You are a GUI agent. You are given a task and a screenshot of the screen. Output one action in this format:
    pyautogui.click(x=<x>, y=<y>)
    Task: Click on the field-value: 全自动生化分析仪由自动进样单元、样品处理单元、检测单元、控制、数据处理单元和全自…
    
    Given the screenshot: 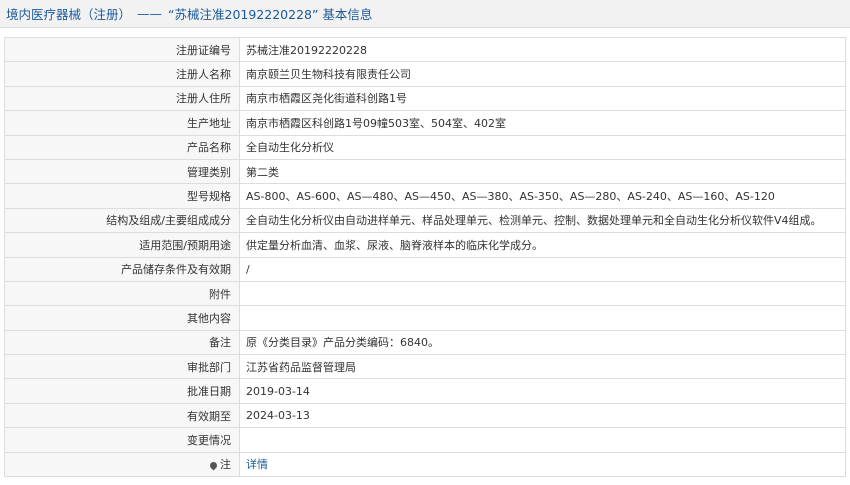 What is the action you would take?
    pyautogui.click(x=542, y=220)
    